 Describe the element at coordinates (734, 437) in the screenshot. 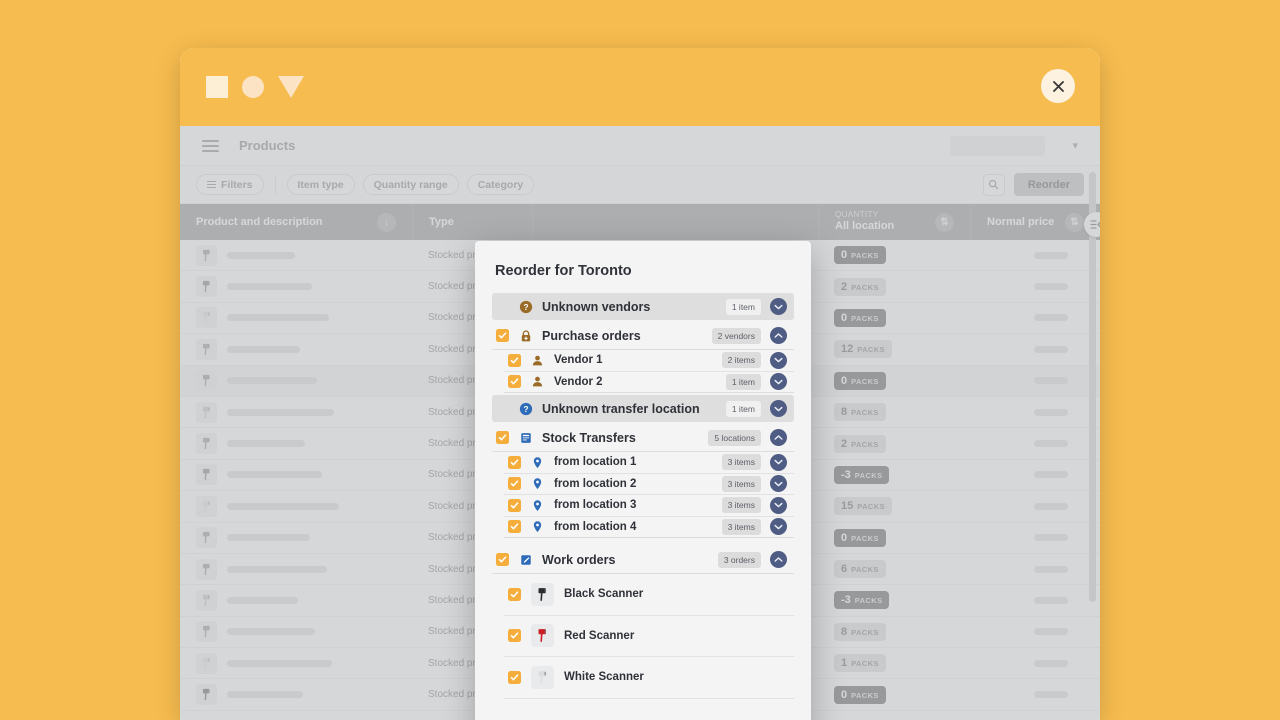

I see `group-count-badge: 5 locations` at that location.